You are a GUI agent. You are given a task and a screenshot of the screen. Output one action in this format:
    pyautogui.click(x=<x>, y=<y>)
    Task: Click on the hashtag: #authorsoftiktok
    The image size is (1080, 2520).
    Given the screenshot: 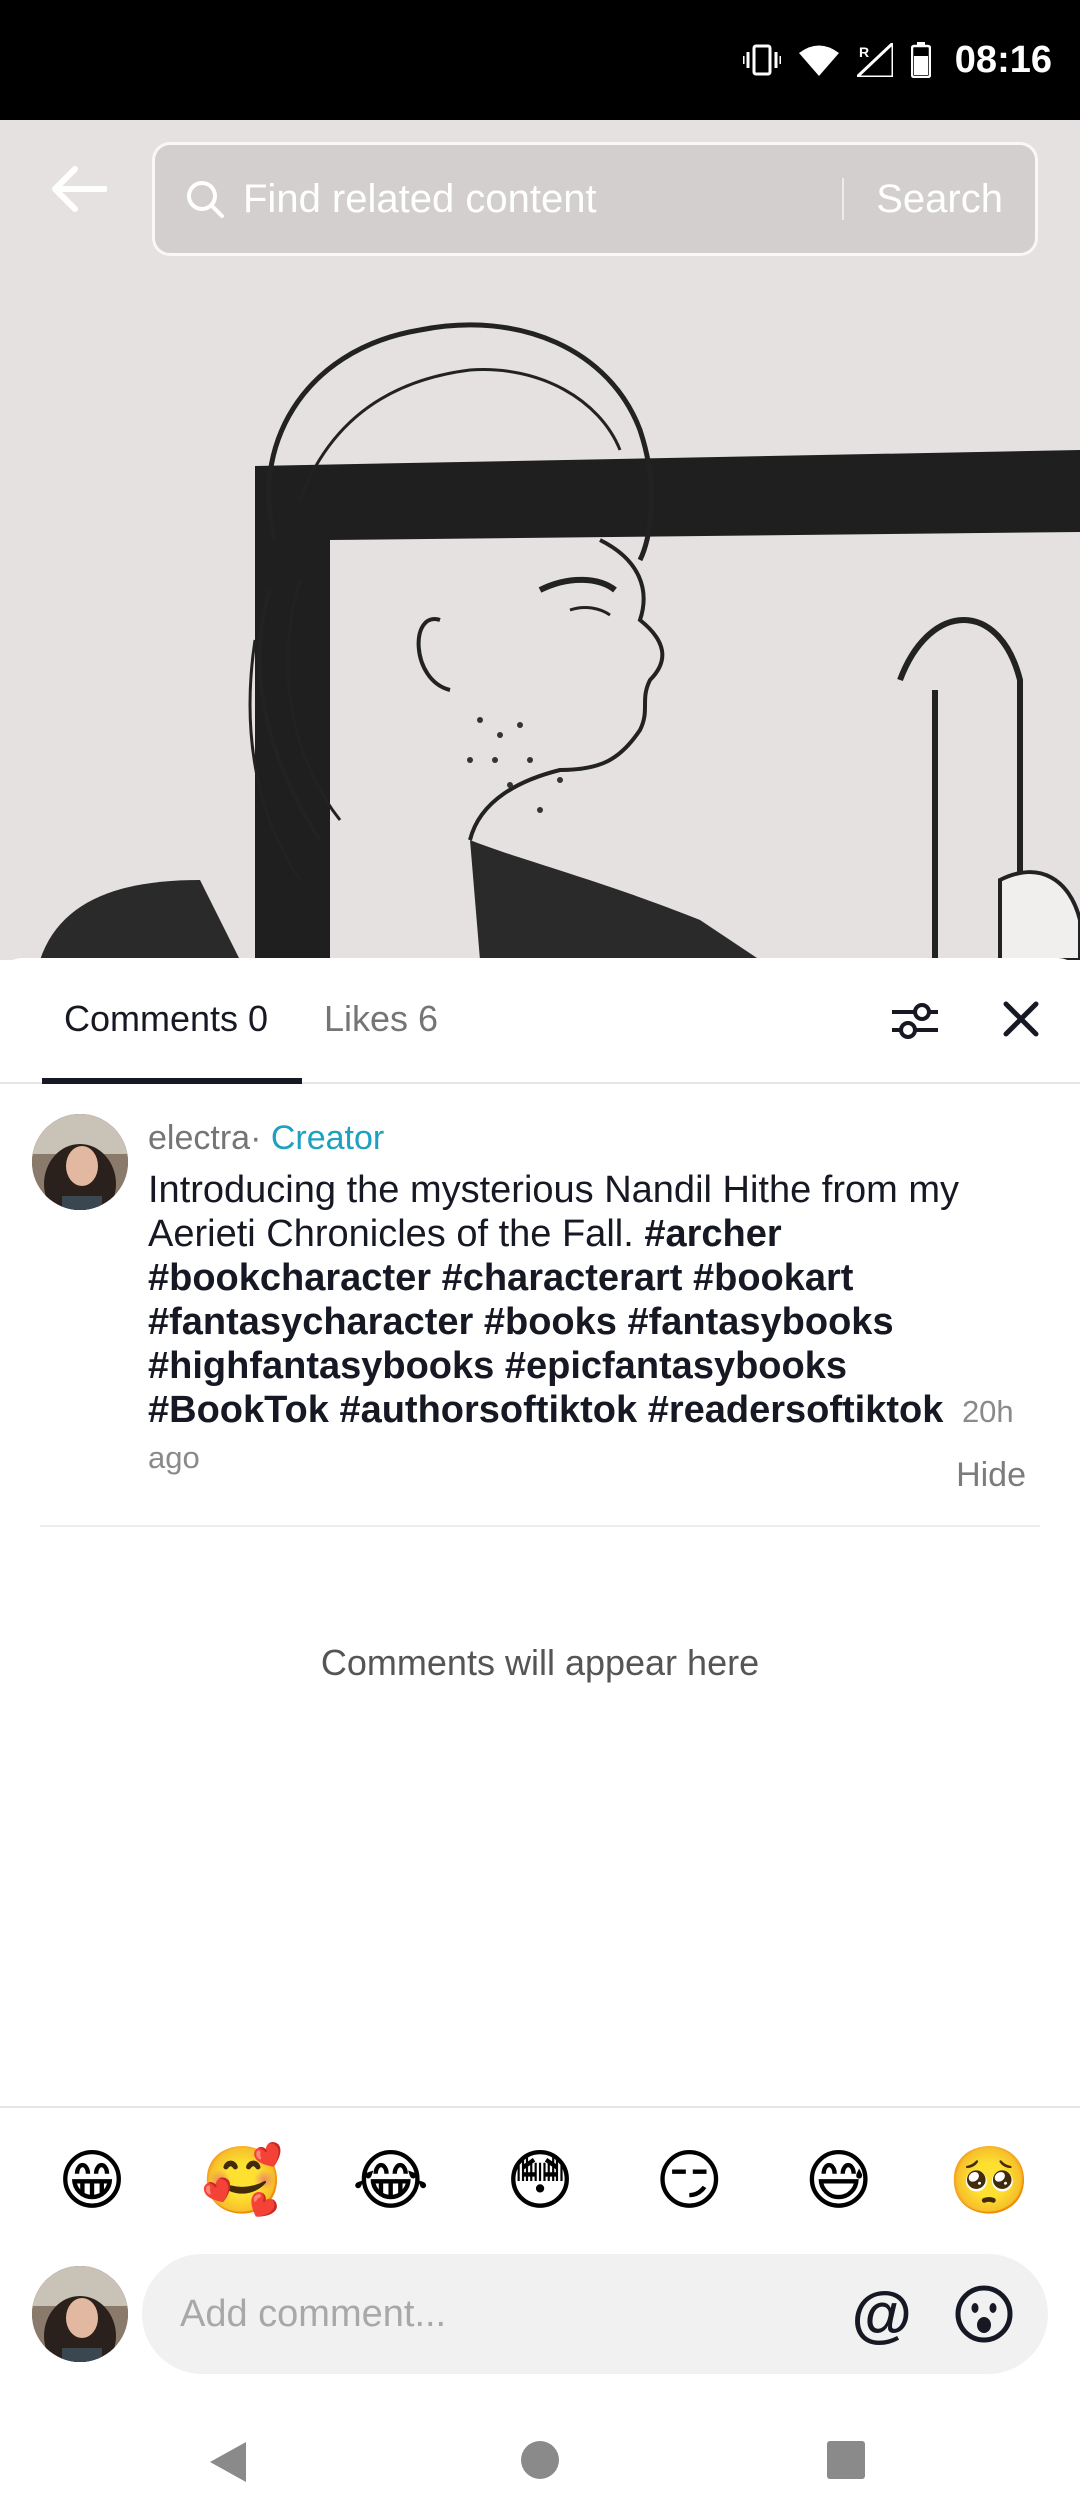 What is the action you would take?
    pyautogui.click(x=488, y=1410)
    